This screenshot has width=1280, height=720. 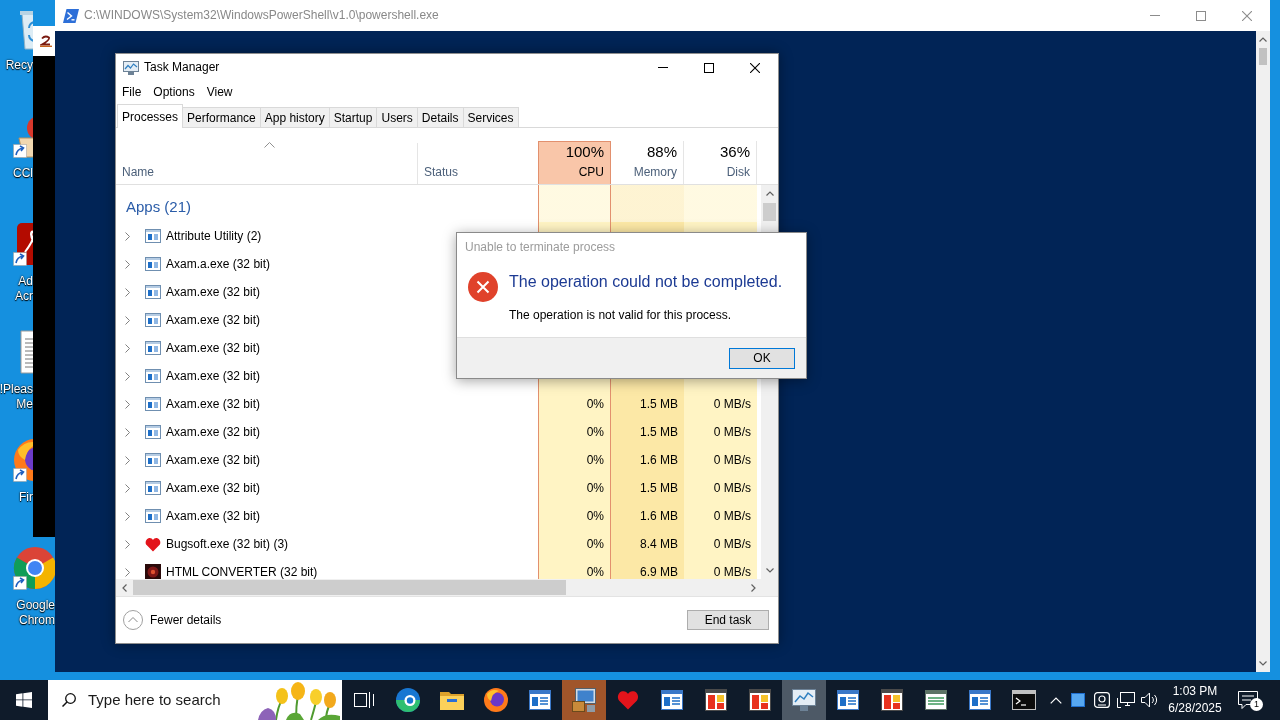 I want to click on error-icon, so click(x=483, y=287).